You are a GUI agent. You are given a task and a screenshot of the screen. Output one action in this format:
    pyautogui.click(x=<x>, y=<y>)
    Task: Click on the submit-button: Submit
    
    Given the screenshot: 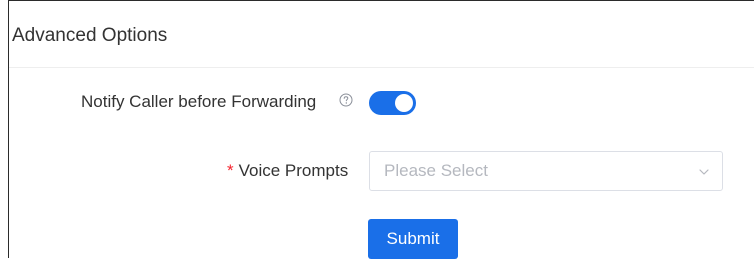 What is the action you would take?
    pyautogui.click(x=413, y=239)
    